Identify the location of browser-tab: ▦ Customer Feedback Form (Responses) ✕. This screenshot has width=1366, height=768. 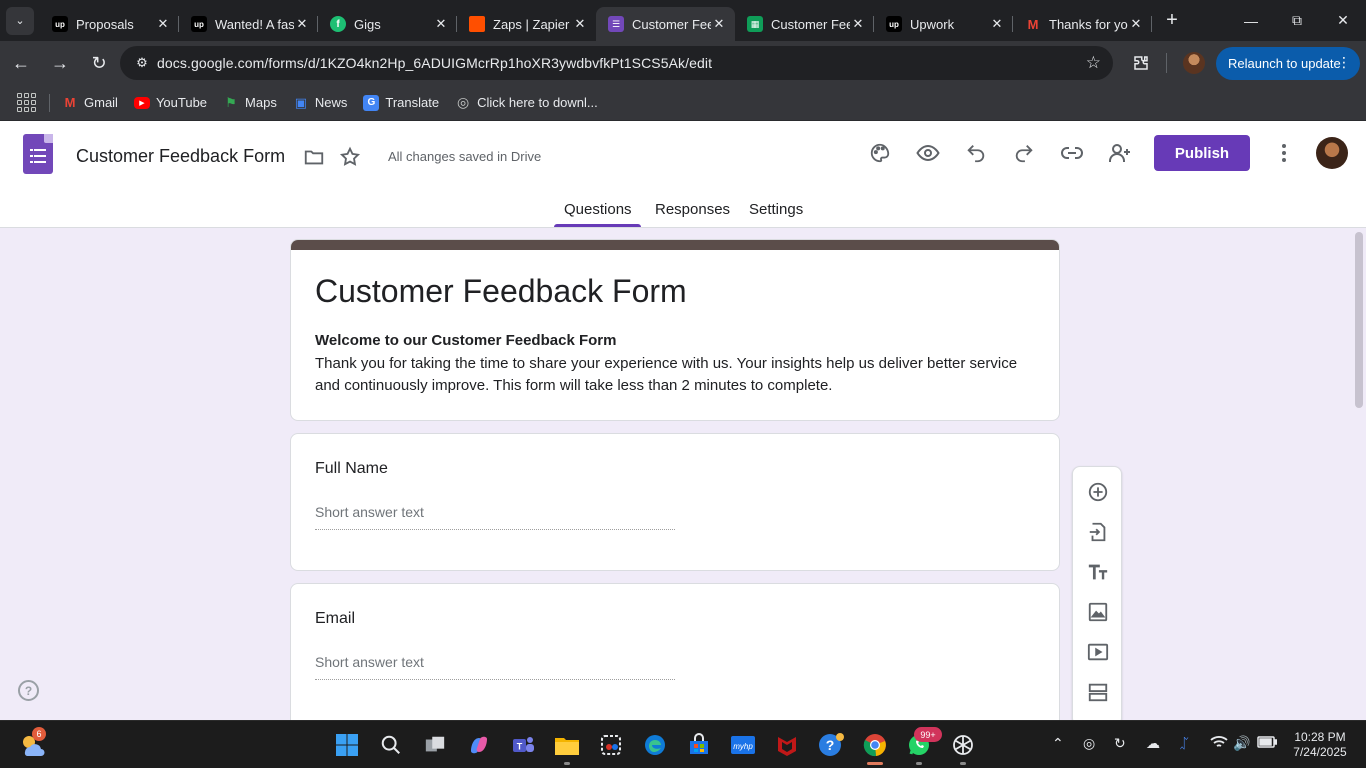
(804, 24).